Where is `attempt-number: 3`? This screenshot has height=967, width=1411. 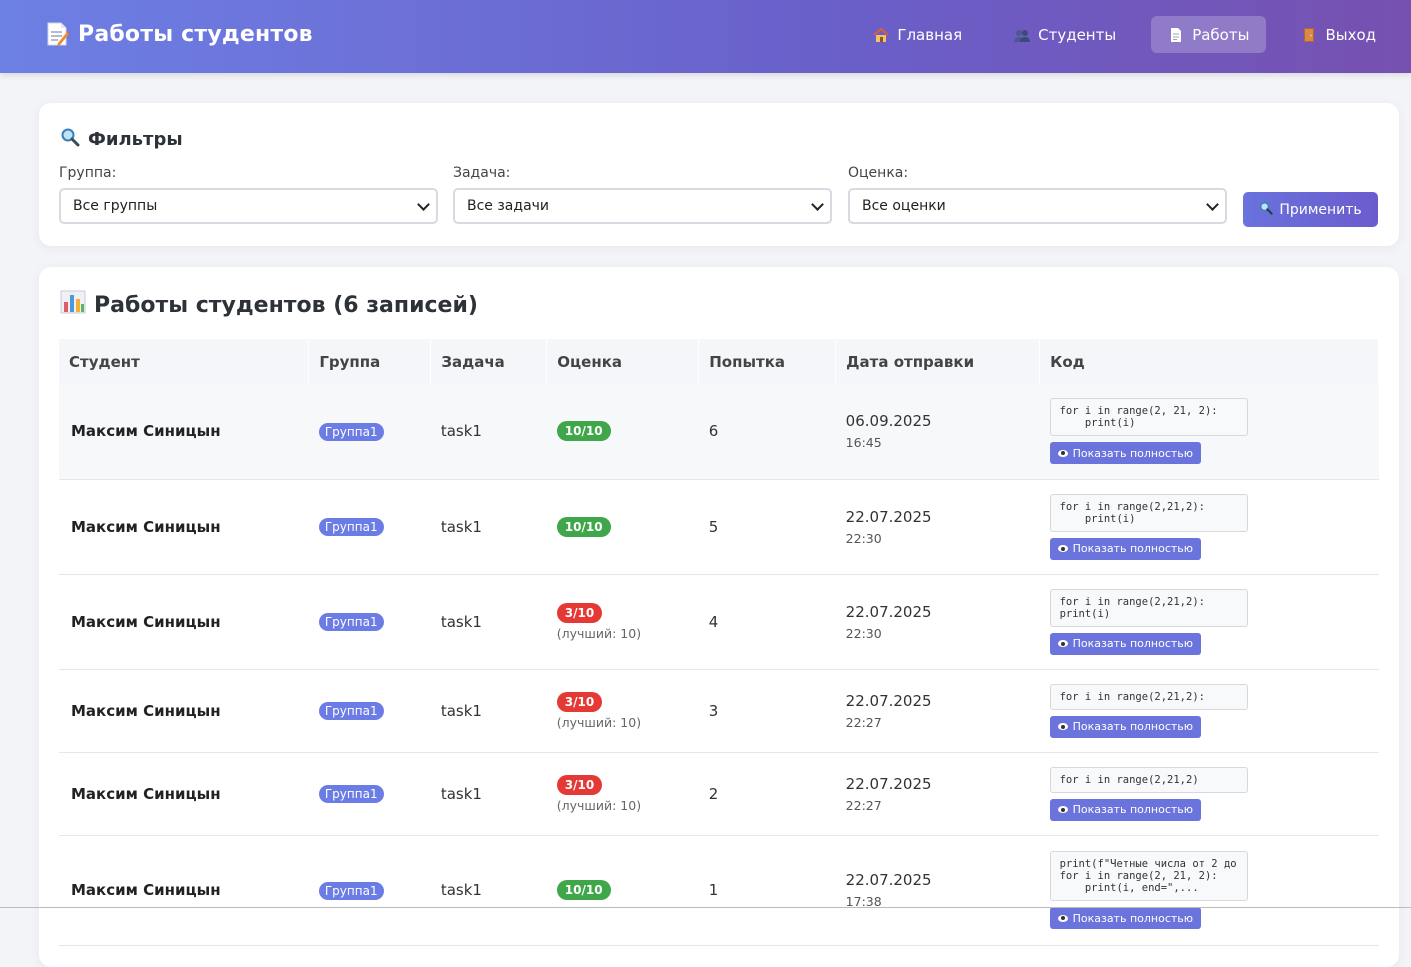
attempt-number: 3 is located at coordinates (767, 711).